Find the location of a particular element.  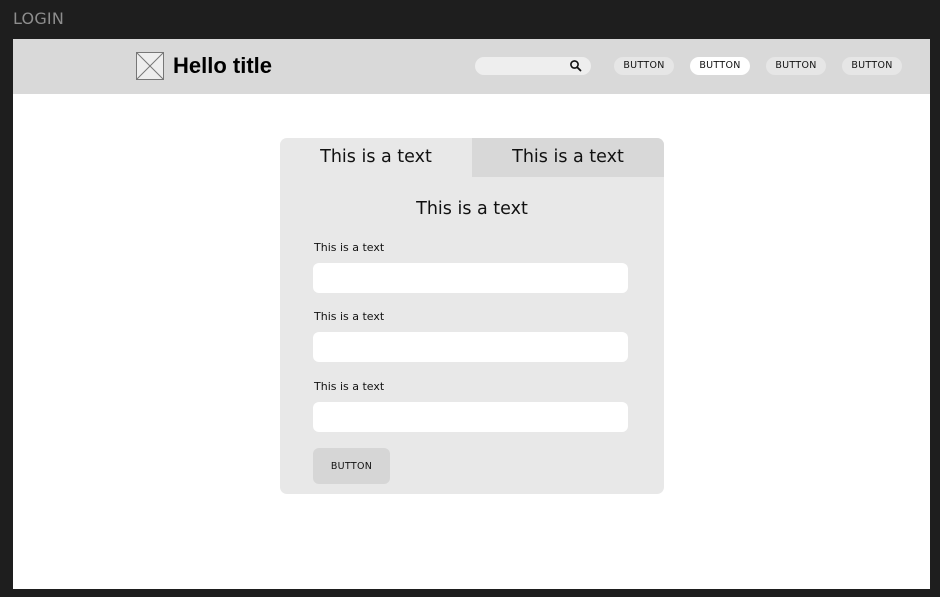

tab-first: This is a text is located at coordinates (376, 157).